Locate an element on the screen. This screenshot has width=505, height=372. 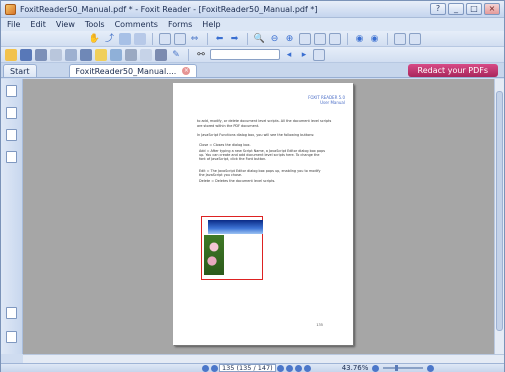
close-icon: × is located at coordinates (492, 9).